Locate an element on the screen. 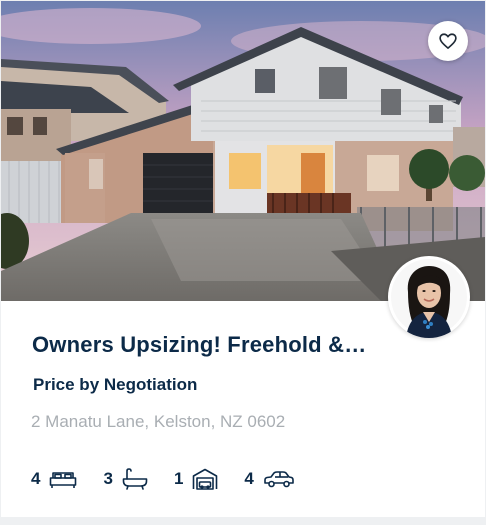  favorite-button is located at coordinates (448, 41).